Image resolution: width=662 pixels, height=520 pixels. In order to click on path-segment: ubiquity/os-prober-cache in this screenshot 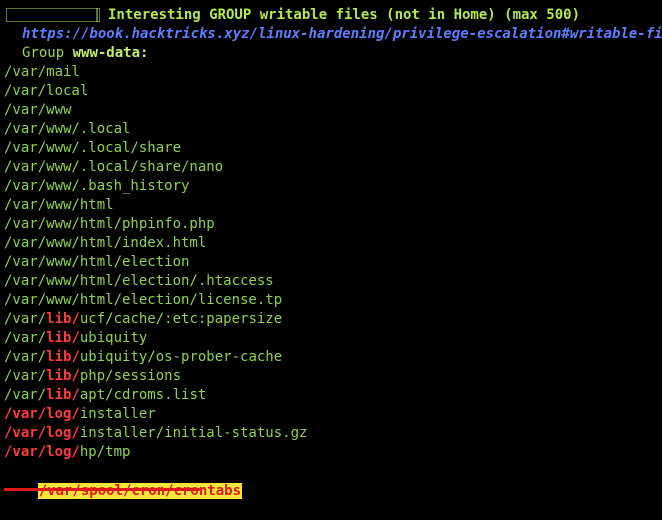, I will do `click(181, 357)`.